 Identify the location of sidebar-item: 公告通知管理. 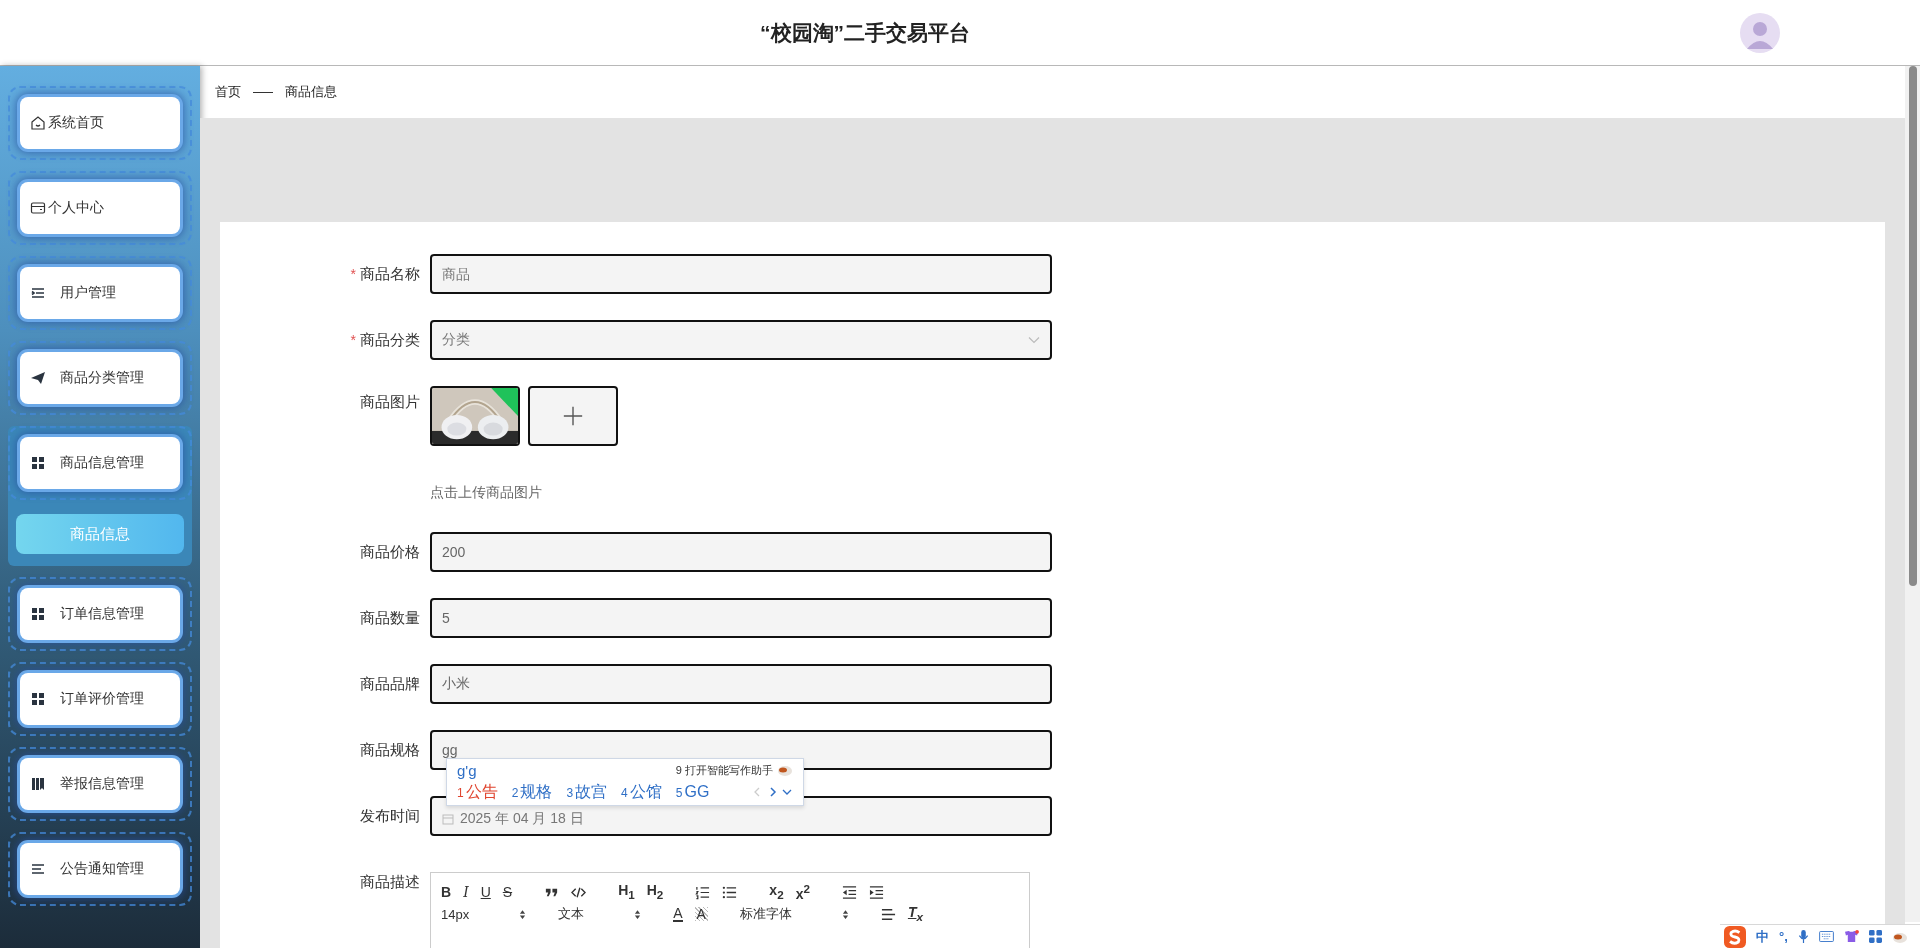
(100, 869).